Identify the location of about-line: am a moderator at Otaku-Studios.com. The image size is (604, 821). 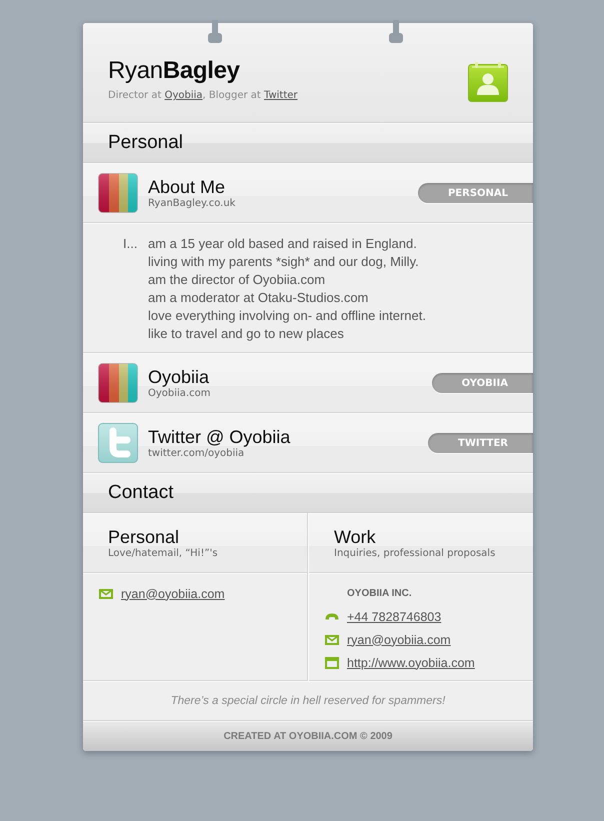
(258, 298).